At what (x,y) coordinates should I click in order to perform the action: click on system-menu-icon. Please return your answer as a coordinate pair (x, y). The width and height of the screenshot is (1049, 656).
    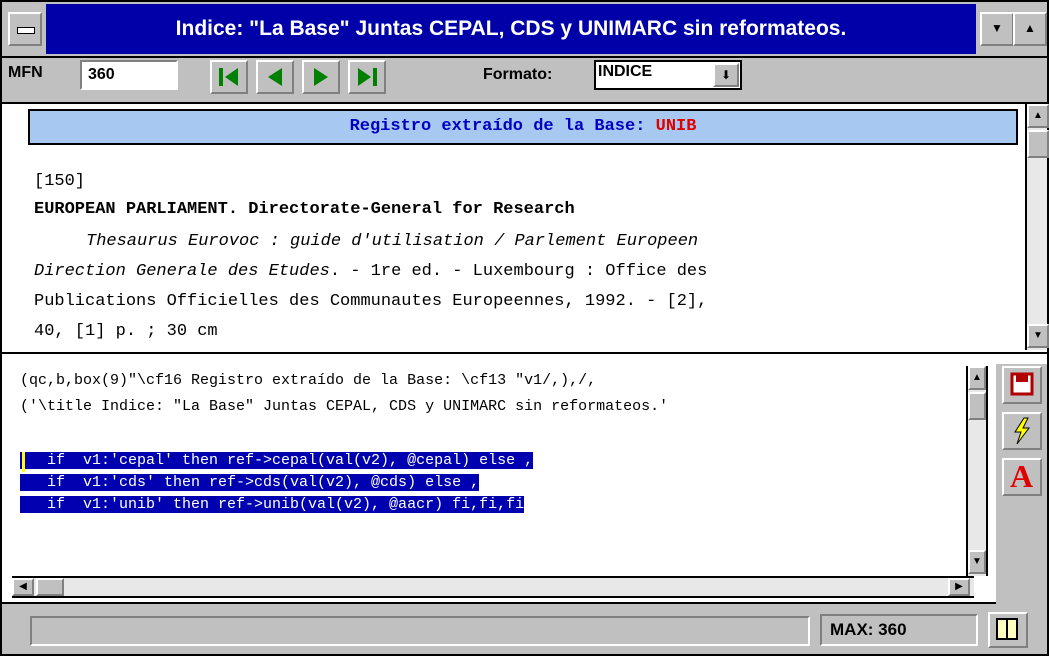
    Looking at the image, I should click on (26, 30).